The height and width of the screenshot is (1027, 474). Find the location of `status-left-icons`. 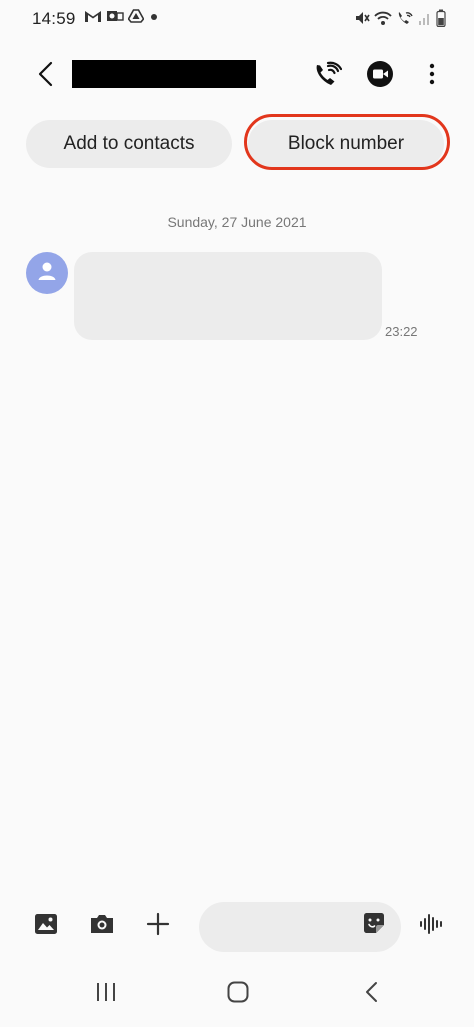

status-left-icons is located at coordinates (122, 16).